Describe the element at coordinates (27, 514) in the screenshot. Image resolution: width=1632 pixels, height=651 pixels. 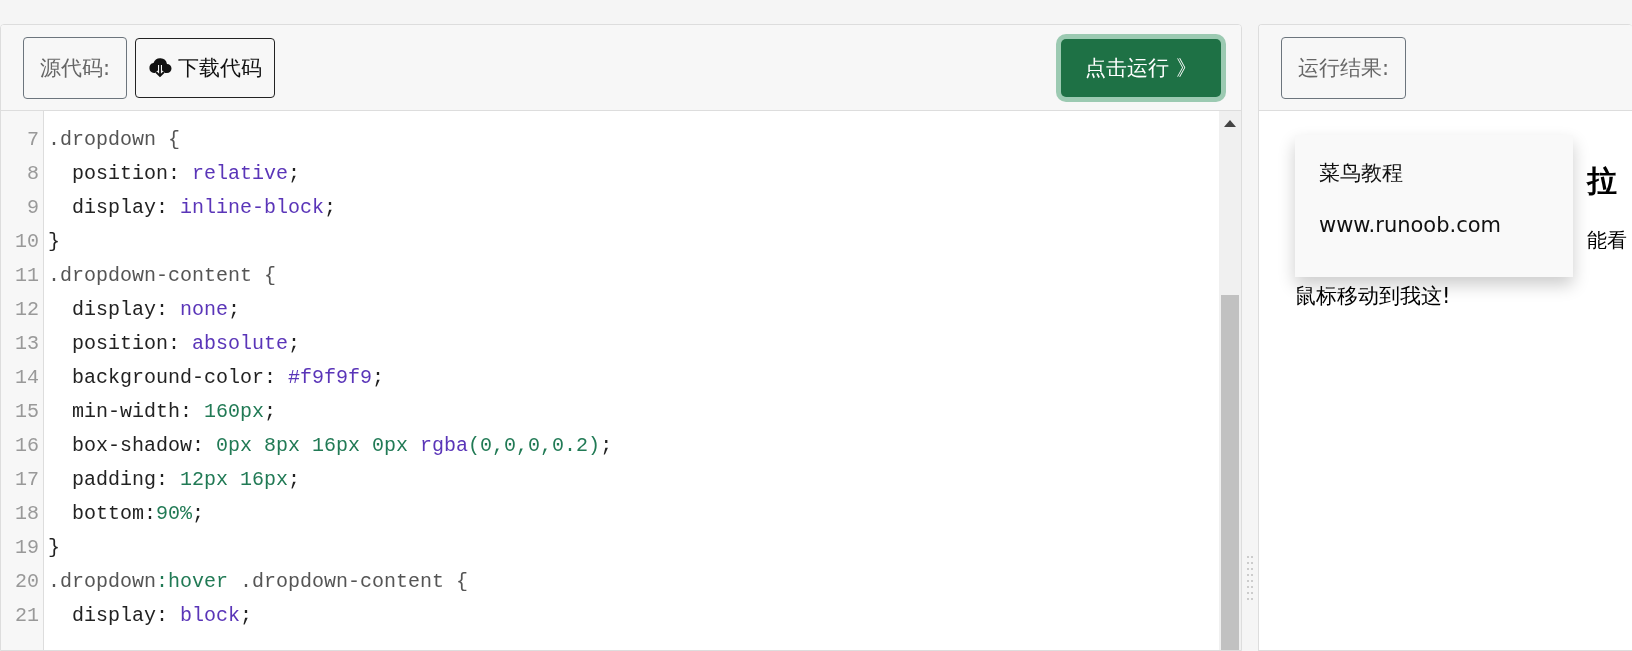
I see `line-number: 18` at that location.